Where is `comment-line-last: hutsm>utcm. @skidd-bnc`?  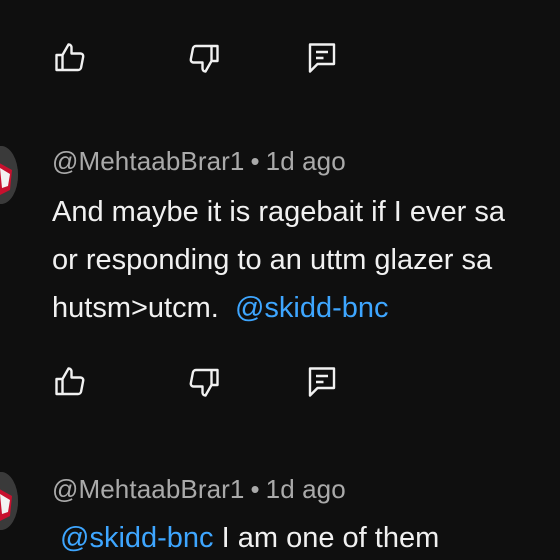
comment-line-last: hutsm>utcm. @skidd-bnc is located at coordinates (306, 308).